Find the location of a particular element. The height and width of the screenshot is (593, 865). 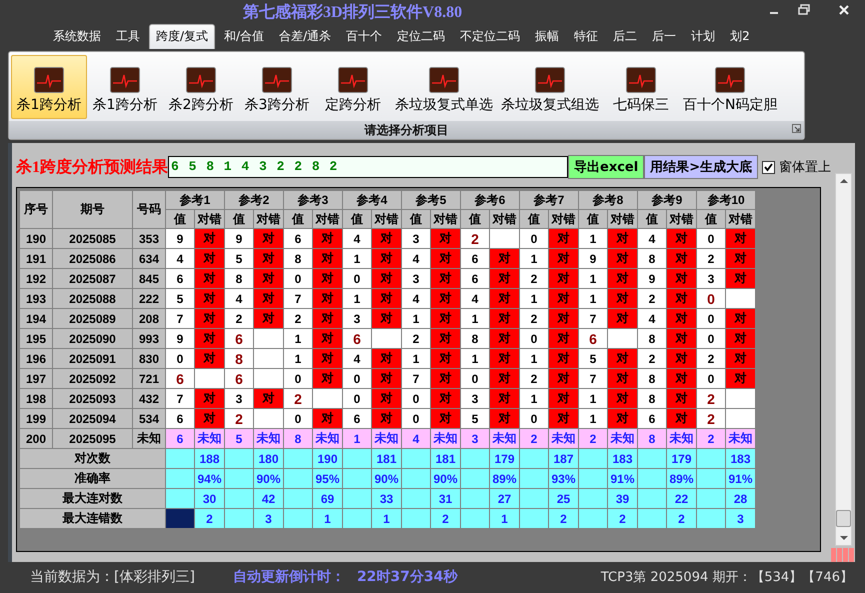

menu-tab: 跨度/复式 is located at coordinates (182, 36).